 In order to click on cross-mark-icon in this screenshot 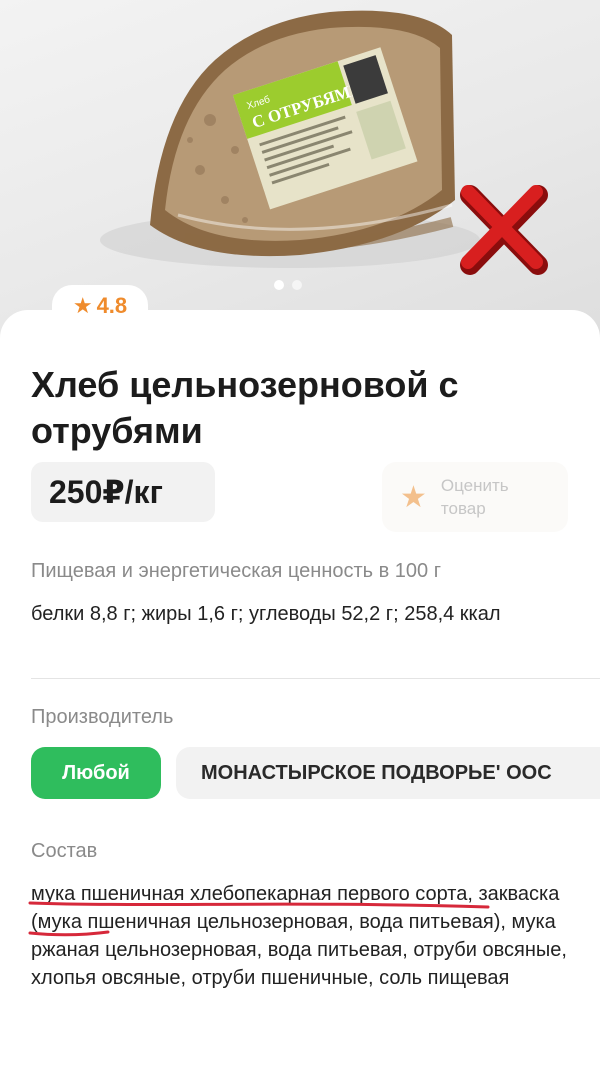, I will do `click(504, 230)`.